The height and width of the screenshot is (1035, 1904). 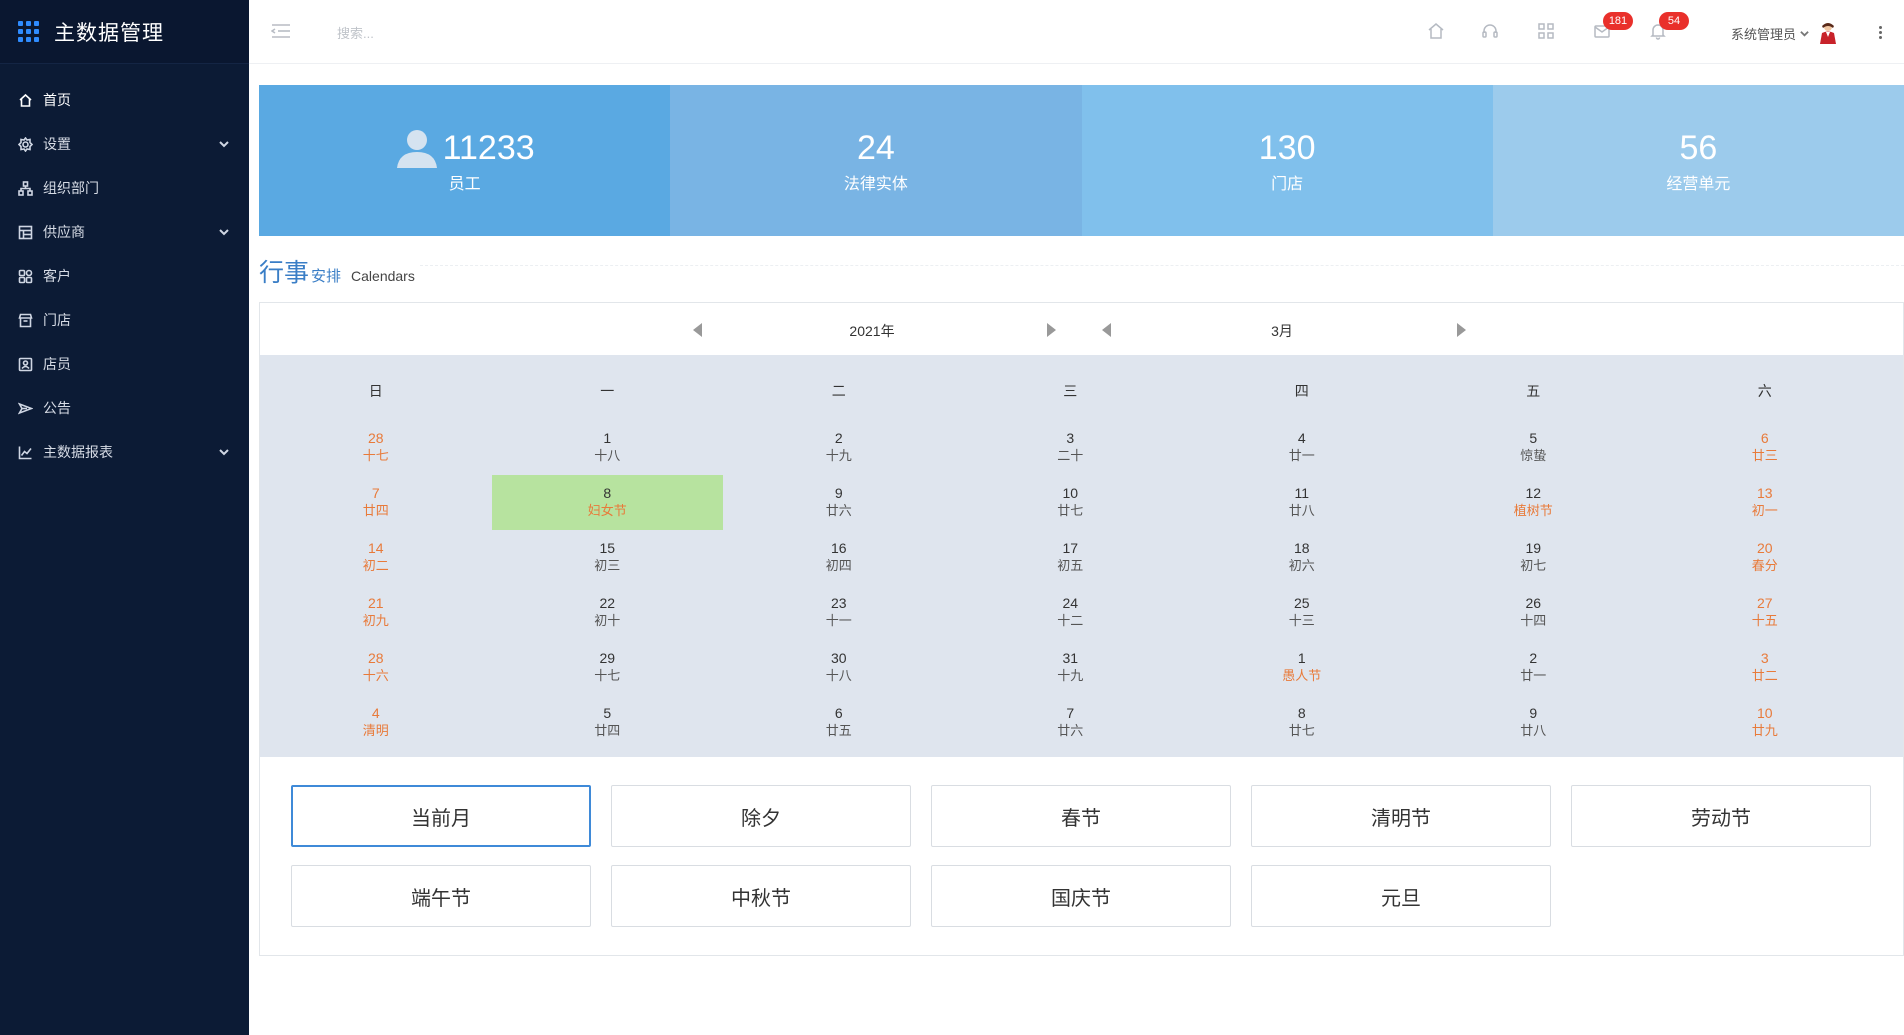 What do you see at coordinates (376, 447) in the screenshot?
I see `calendar-day: 28 十七` at bounding box center [376, 447].